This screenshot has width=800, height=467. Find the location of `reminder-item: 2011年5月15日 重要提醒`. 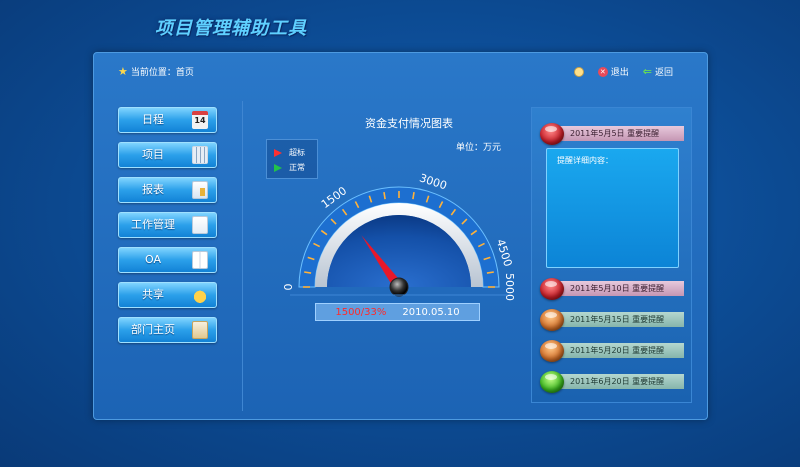

reminder-item: 2011年5月15日 重要提醒 is located at coordinates (613, 320).